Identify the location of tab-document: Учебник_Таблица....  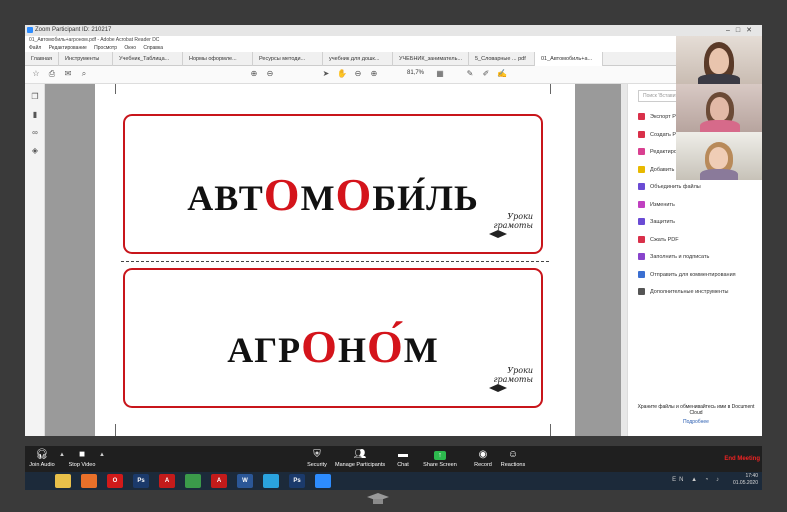
(148, 59).